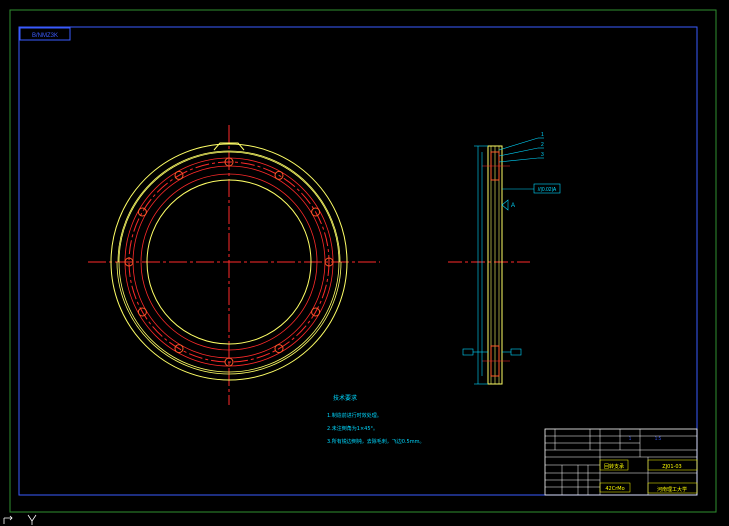 The image size is (729, 526). Describe the element at coordinates (345, 398) in the screenshot. I see `notes-heading: 技术要求` at that location.